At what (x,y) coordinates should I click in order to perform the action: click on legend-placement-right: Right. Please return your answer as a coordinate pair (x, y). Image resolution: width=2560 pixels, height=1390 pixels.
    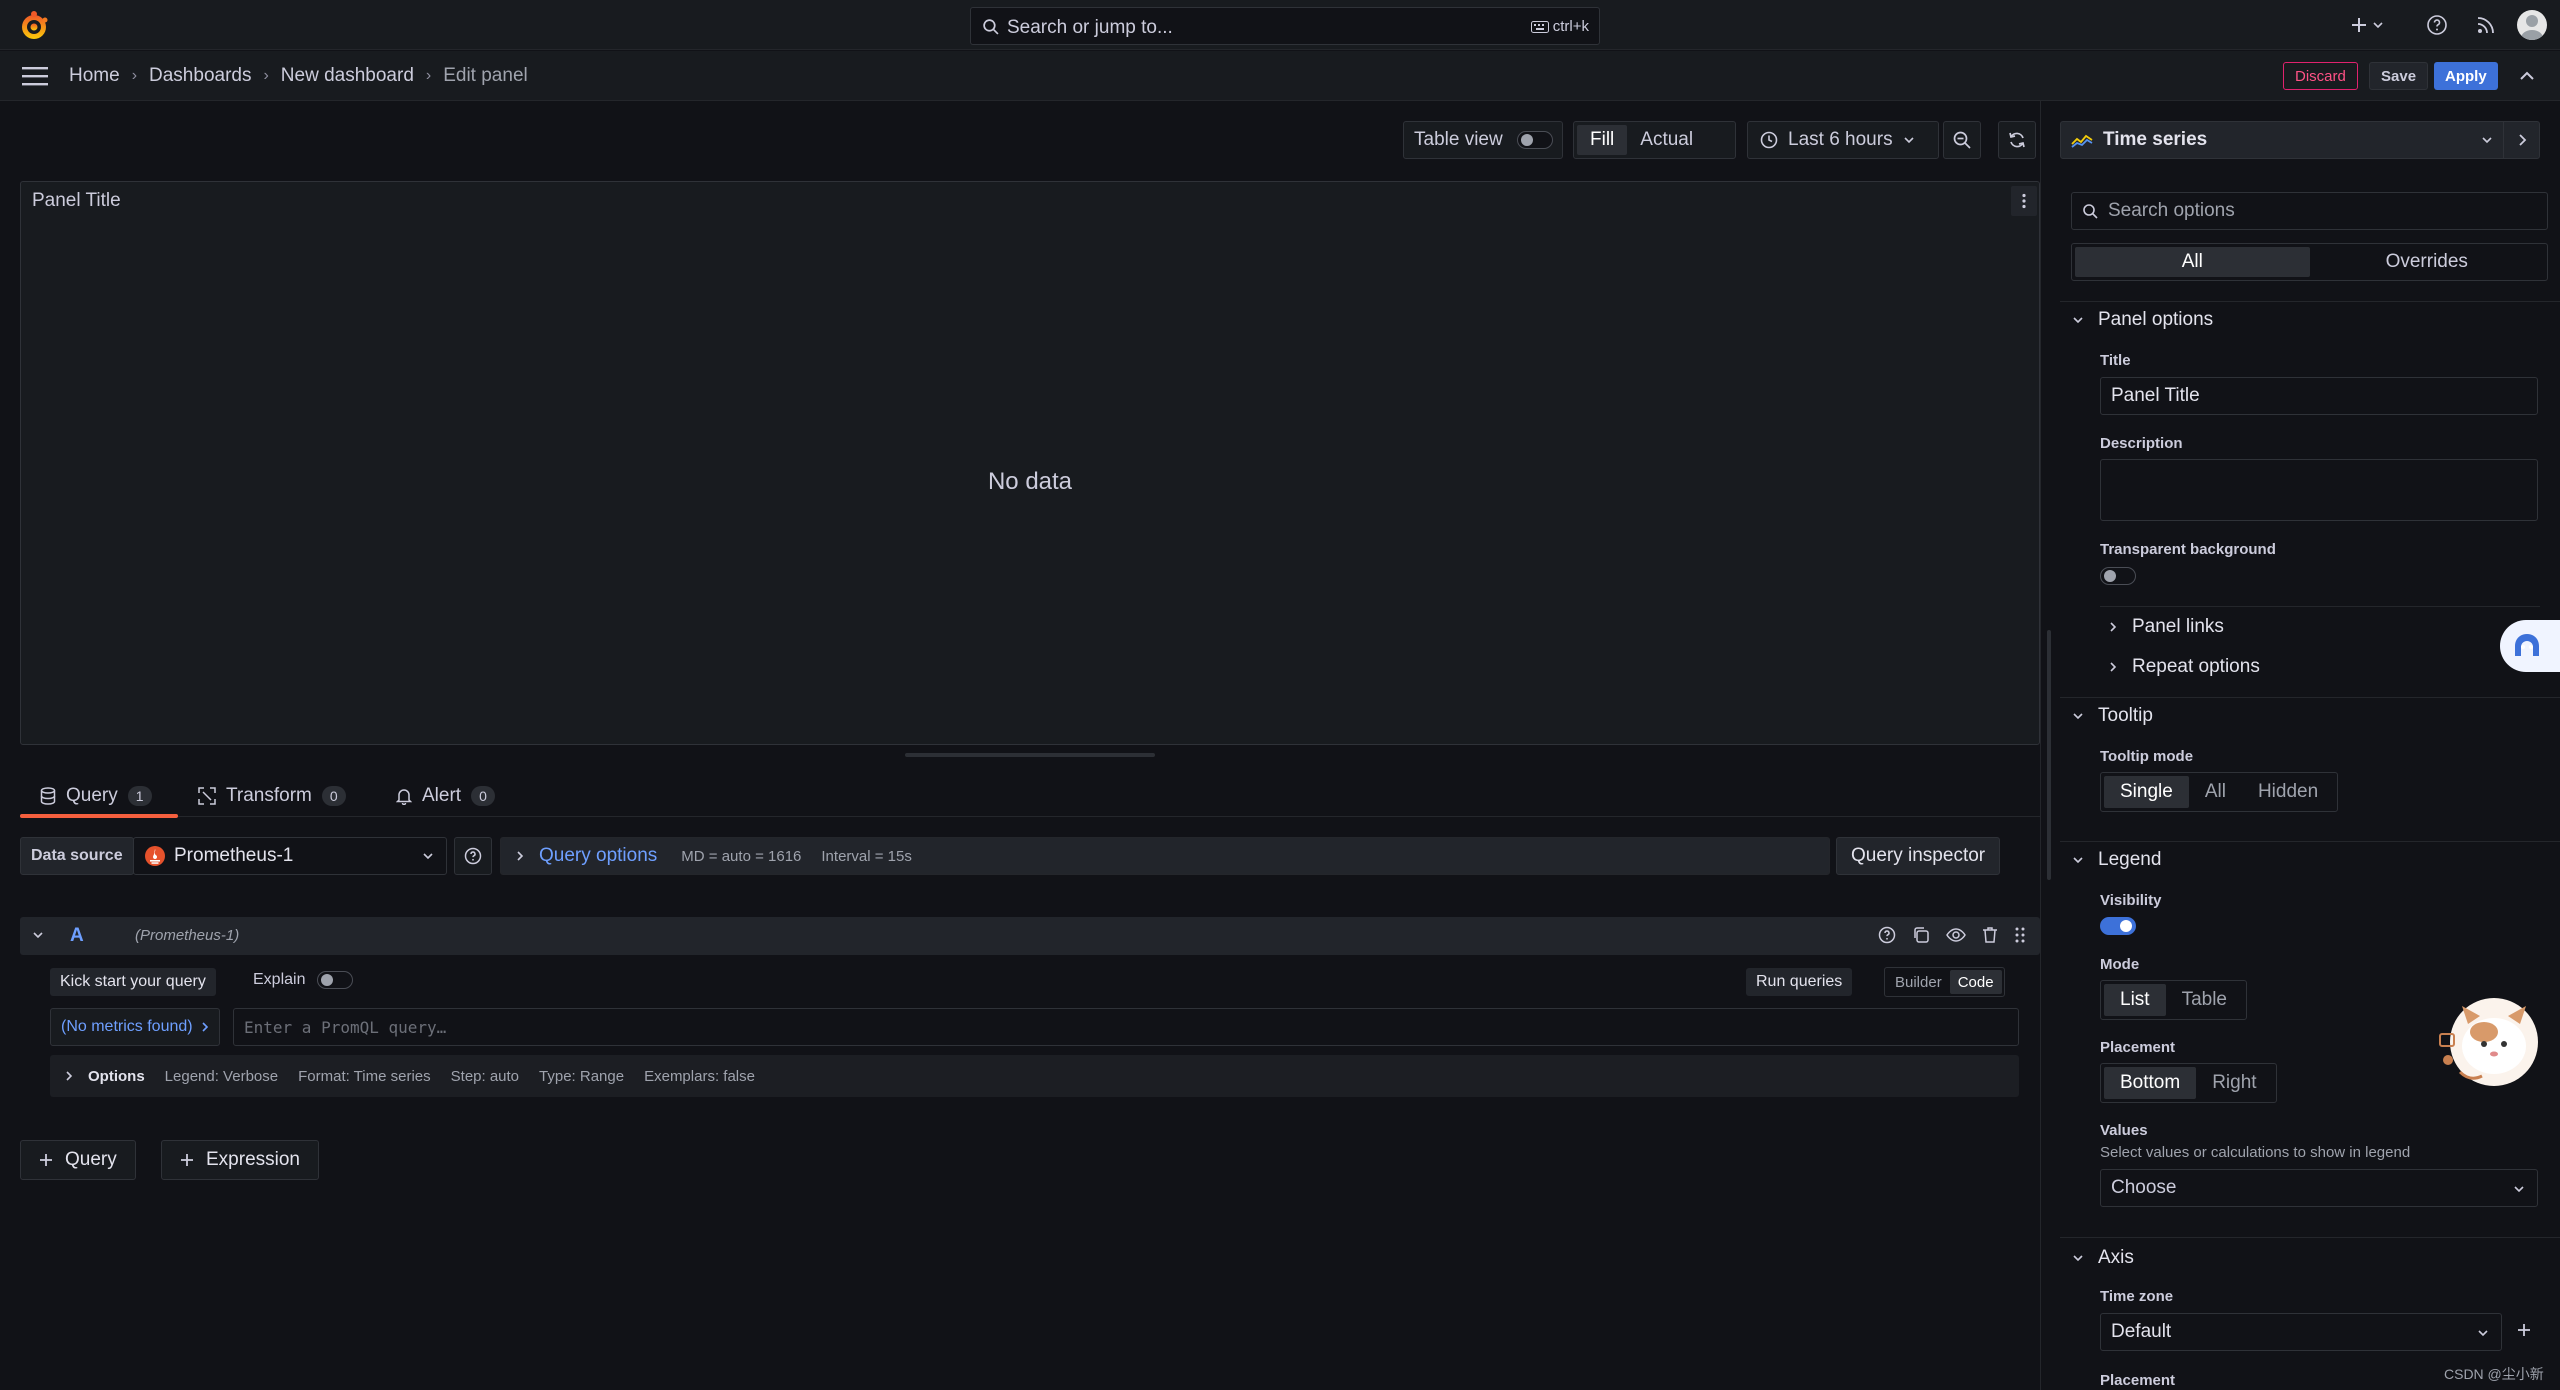
    Looking at the image, I should click on (2234, 1083).